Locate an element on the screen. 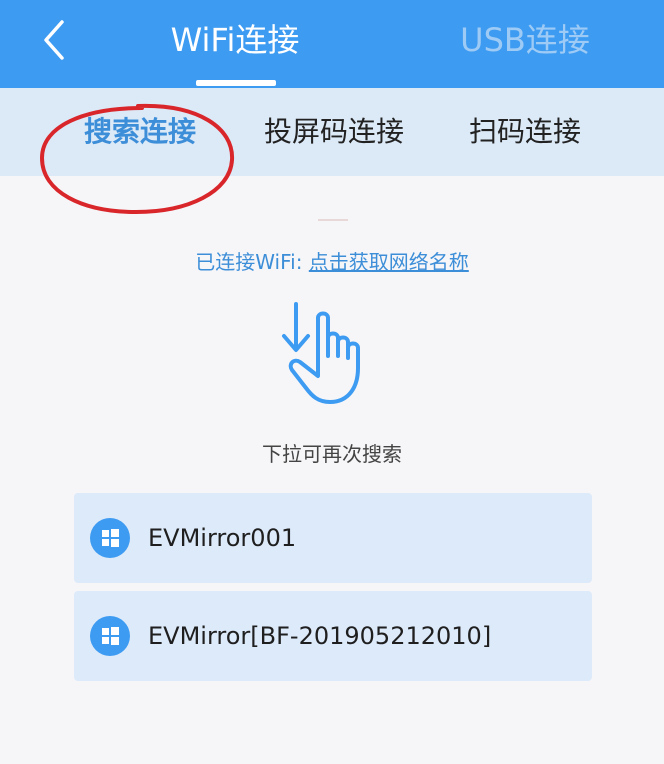 This screenshot has height=764, width=664. device-name: EVMirror001 is located at coordinates (222, 538).